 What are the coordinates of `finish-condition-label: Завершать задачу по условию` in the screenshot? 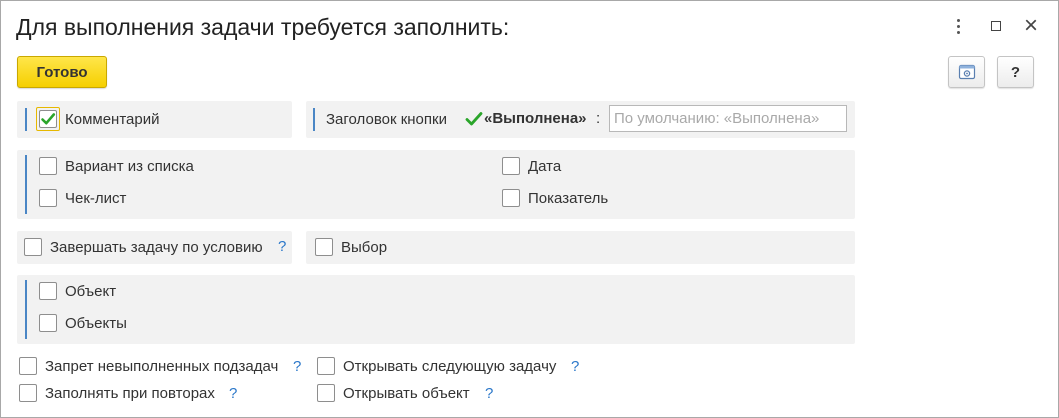 It's located at (156, 247).